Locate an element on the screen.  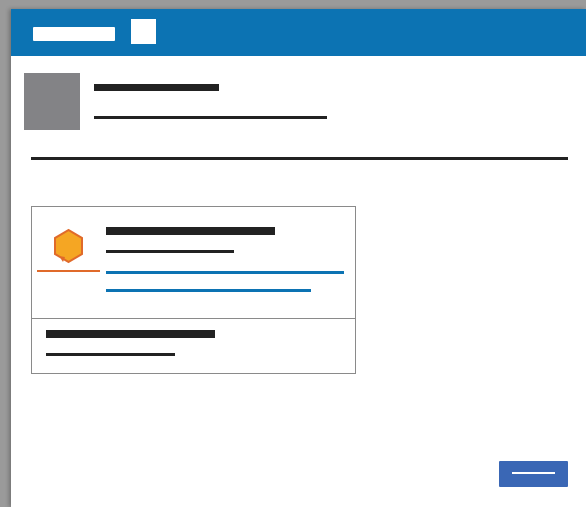
card-row-subtitle is located at coordinates (110, 354).